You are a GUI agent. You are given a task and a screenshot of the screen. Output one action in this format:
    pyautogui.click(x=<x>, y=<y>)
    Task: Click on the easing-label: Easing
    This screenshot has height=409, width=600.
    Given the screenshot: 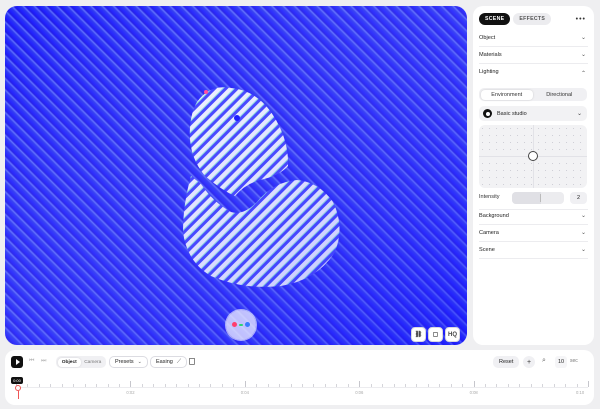 What is the action you would take?
    pyautogui.click(x=164, y=362)
    